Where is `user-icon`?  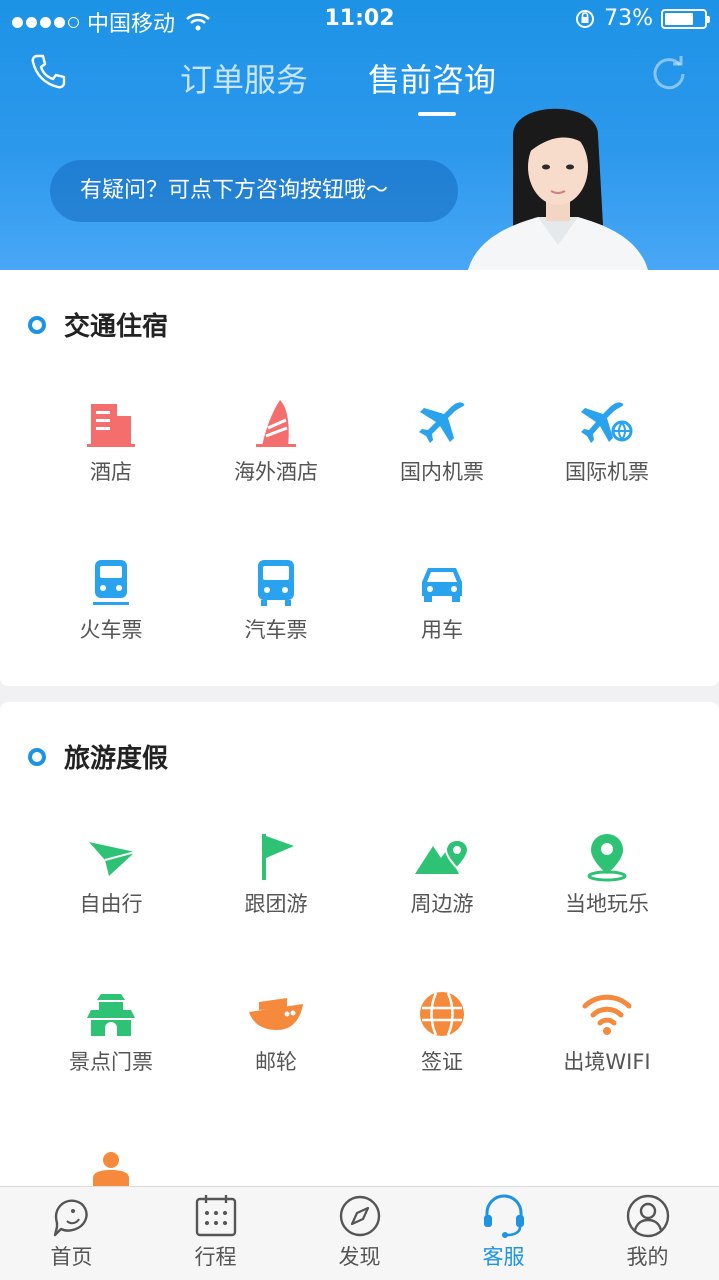
user-icon is located at coordinates (647, 1216).